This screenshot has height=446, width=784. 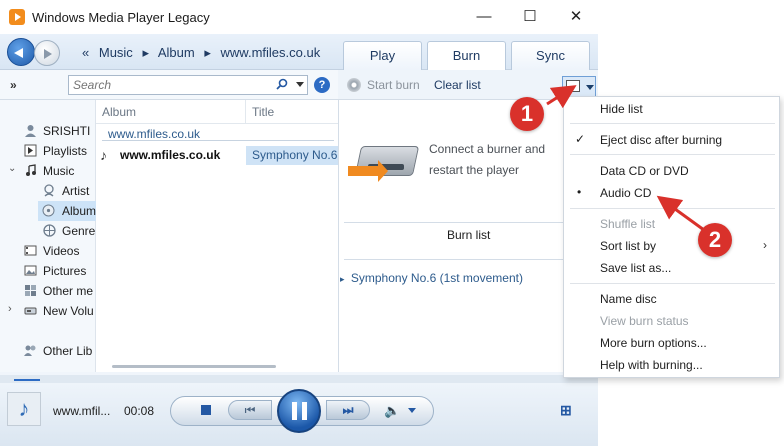 I want to click on burn-list-heading: Burn list, so click(x=469, y=235).